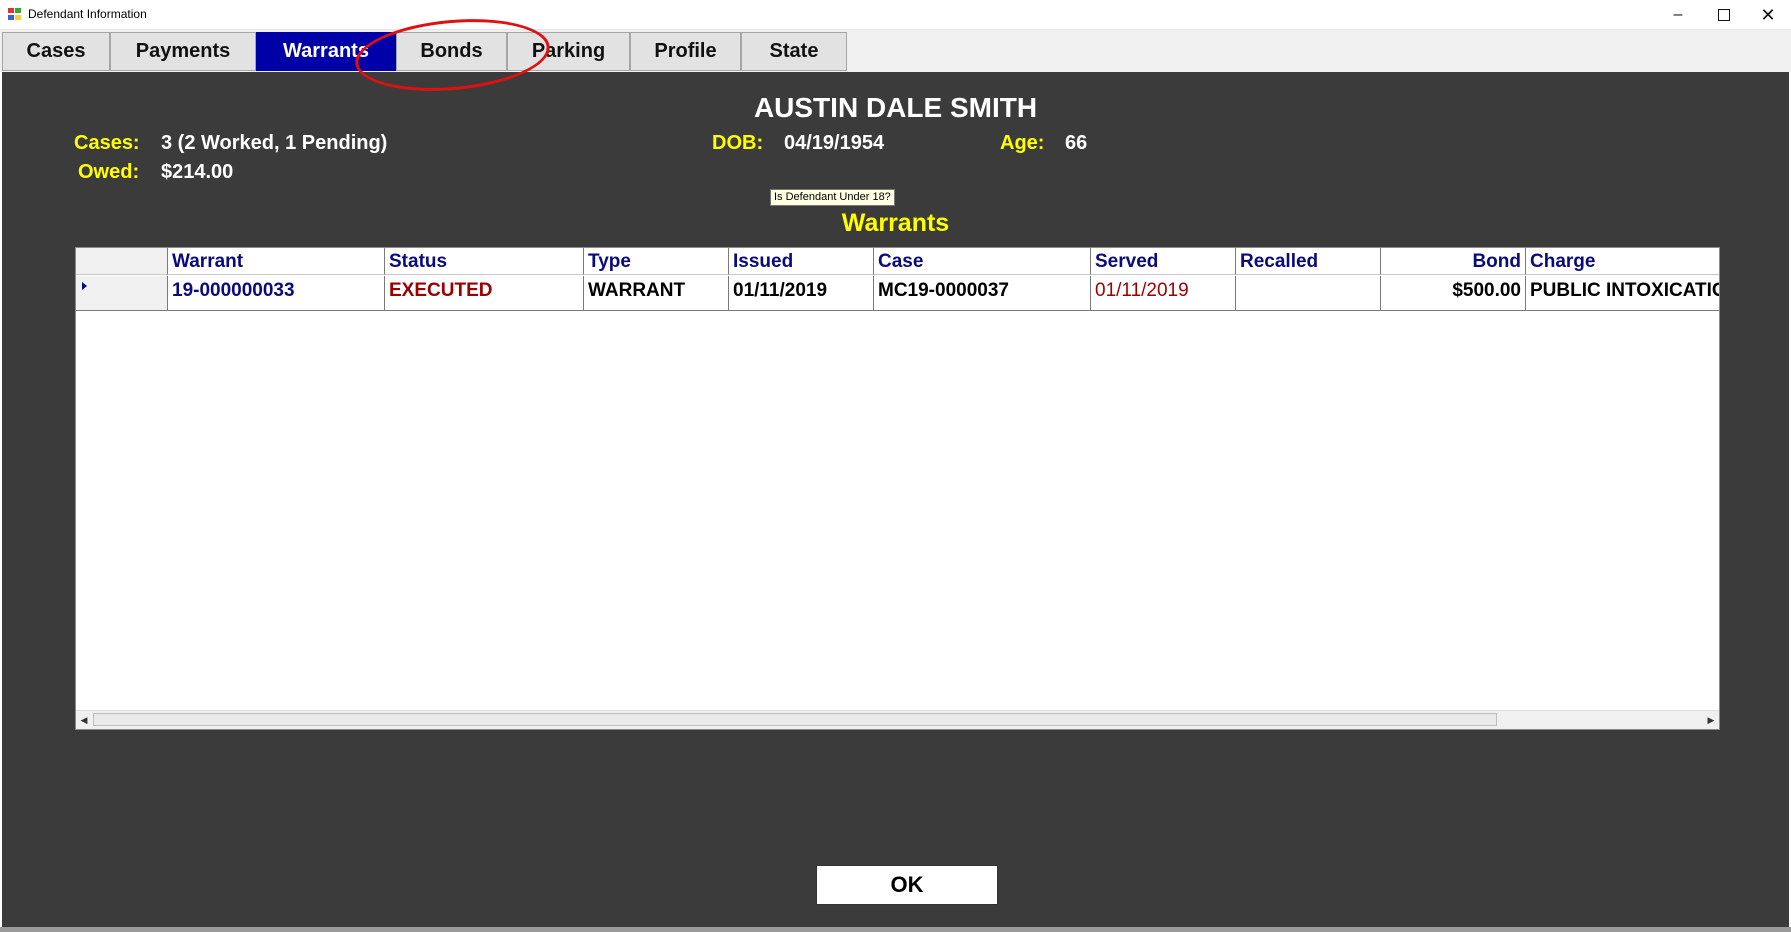 Image resolution: width=1791 pixels, height=932 pixels. I want to click on tab-bonds: Bonds, so click(451, 51).